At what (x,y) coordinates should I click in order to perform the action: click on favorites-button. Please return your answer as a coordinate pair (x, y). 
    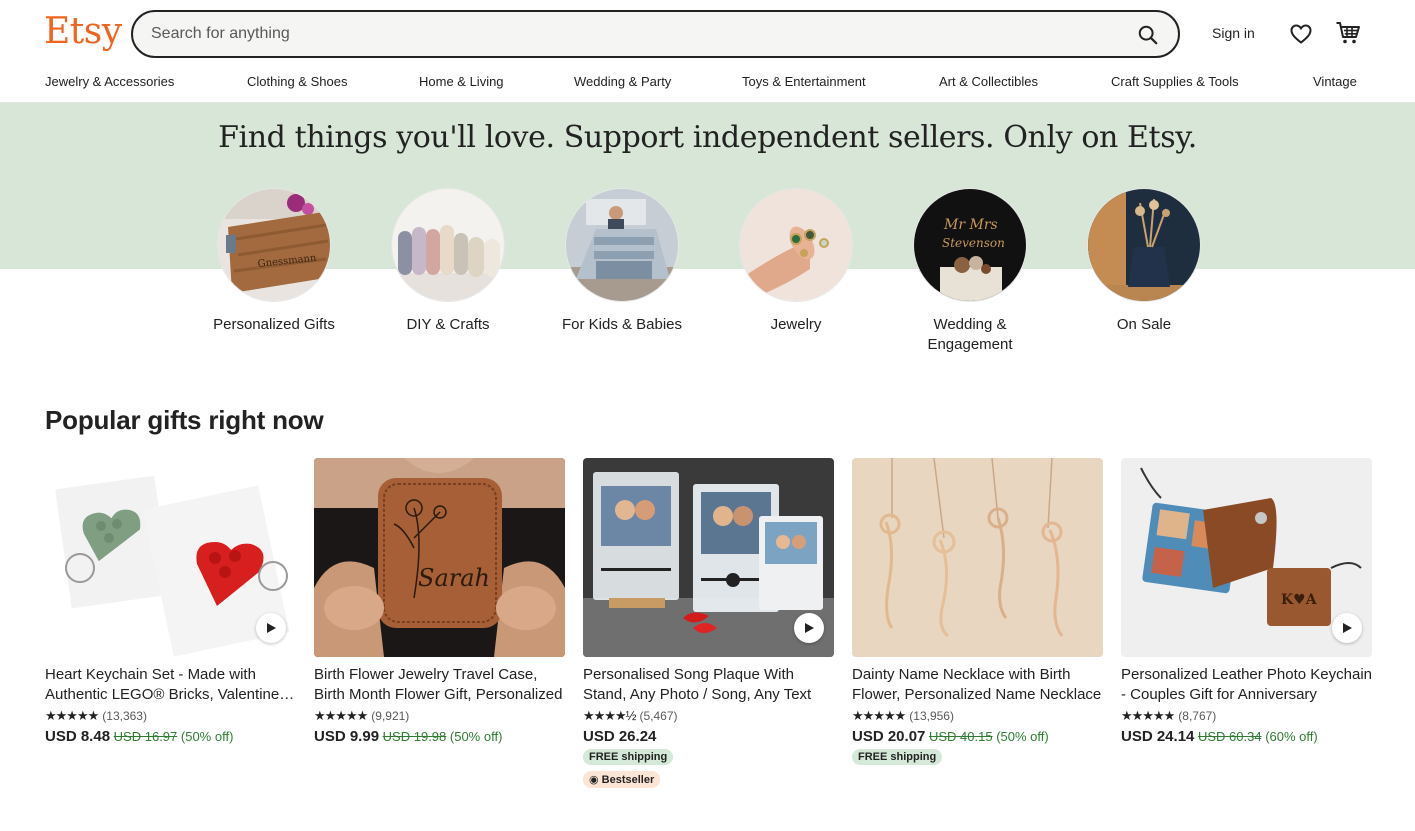
    Looking at the image, I should click on (1301, 34).